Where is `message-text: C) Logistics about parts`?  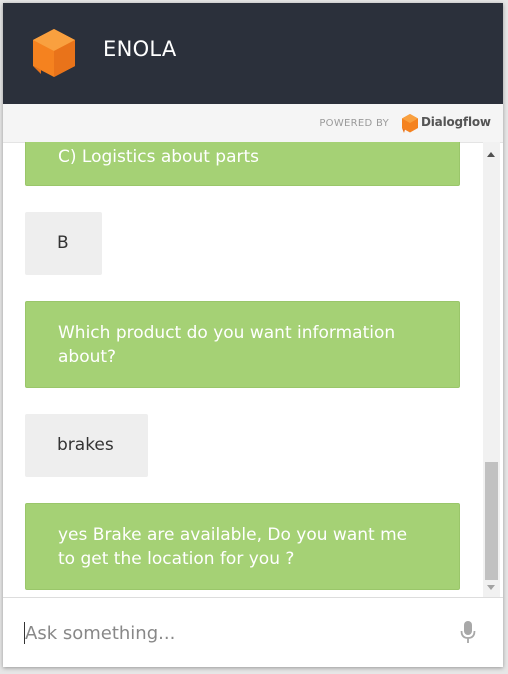 message-text: C) Logistics about parts is located at coordinates (159, 157).